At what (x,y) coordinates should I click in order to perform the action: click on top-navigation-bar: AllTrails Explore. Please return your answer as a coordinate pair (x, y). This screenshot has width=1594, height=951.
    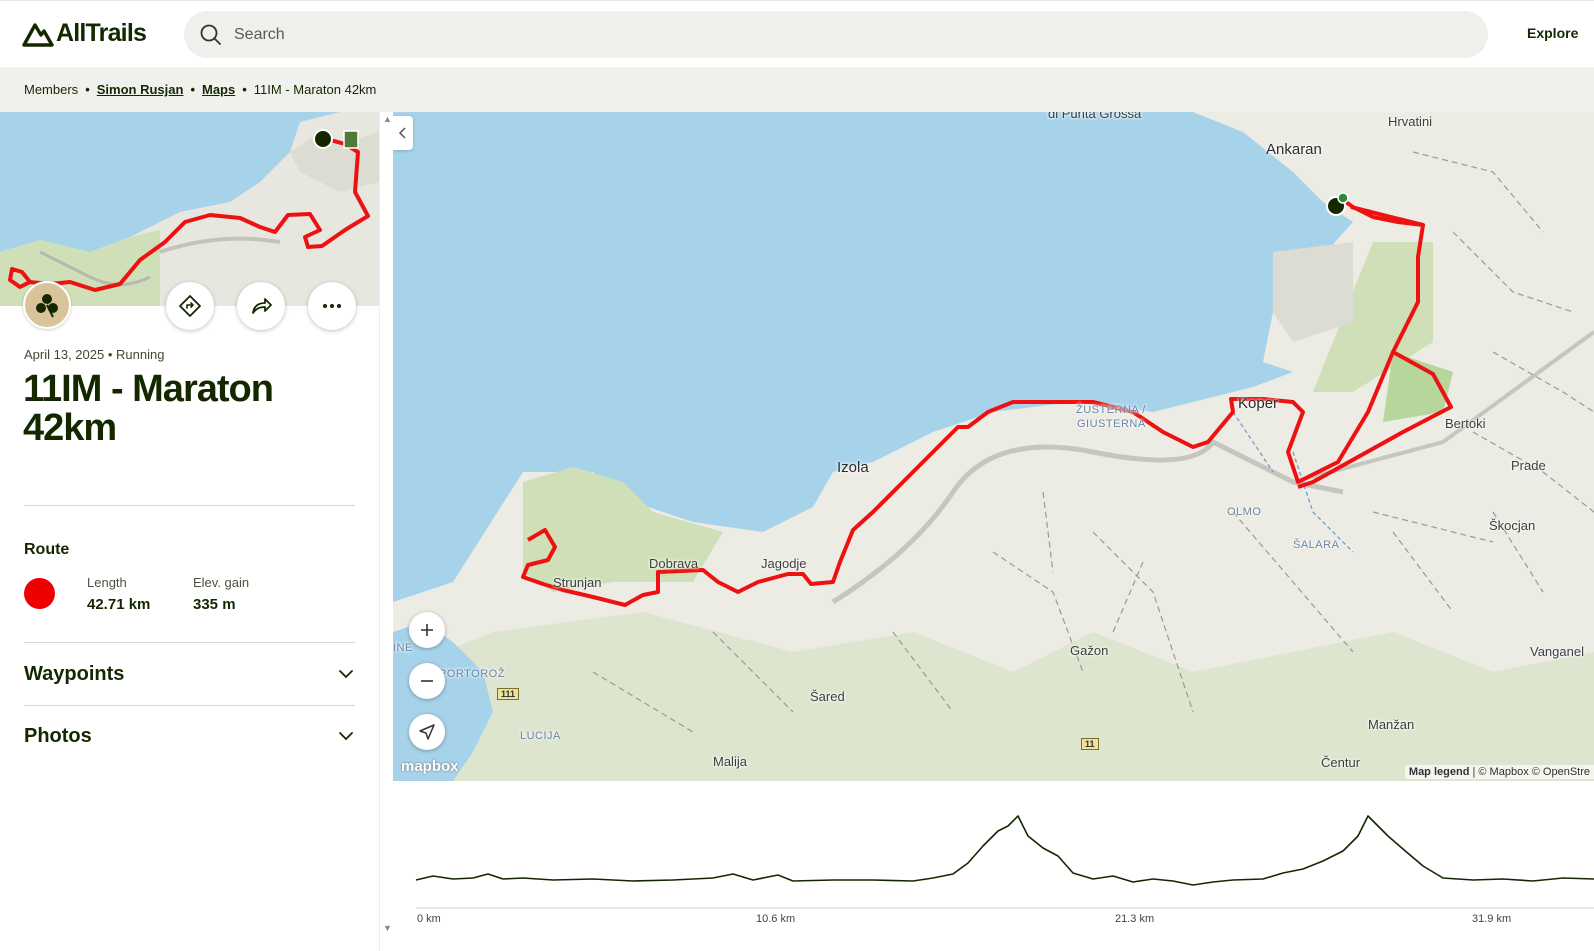
    Looking at the image, I should click on (797, 33).